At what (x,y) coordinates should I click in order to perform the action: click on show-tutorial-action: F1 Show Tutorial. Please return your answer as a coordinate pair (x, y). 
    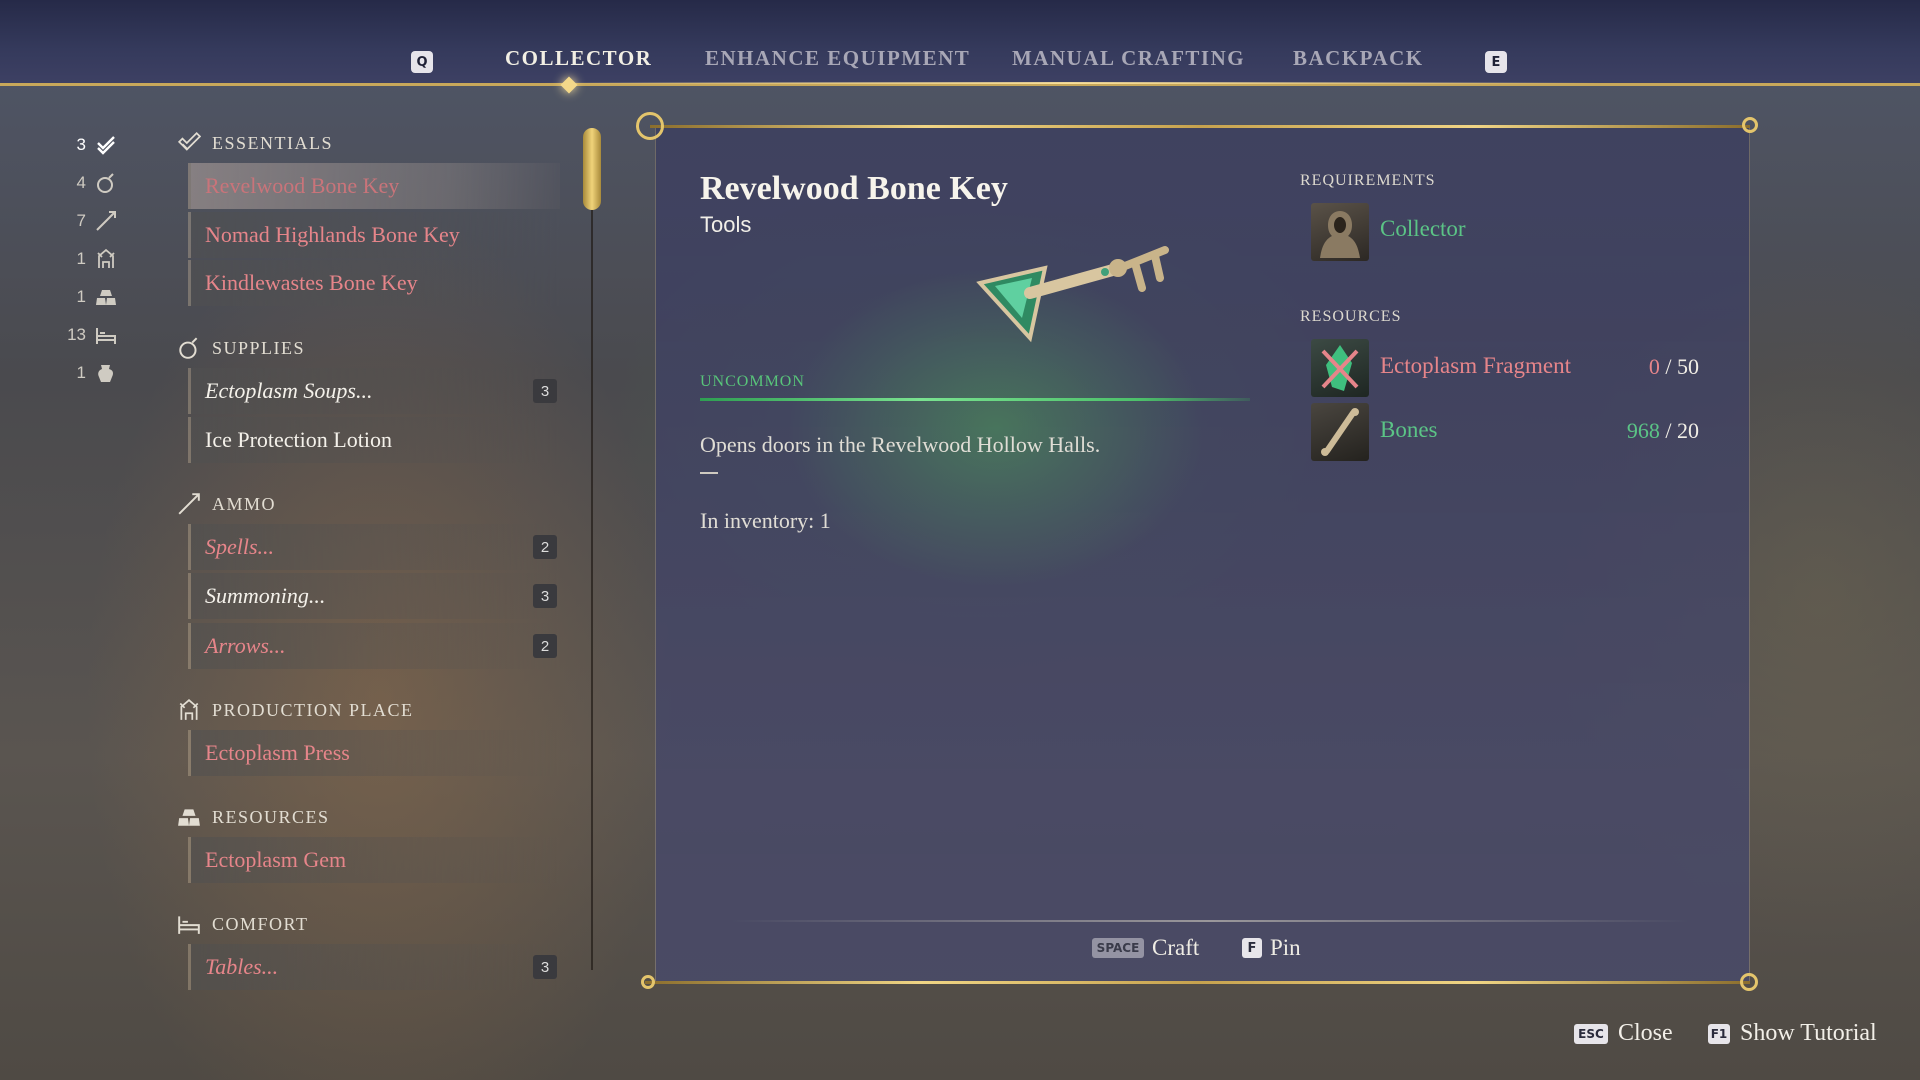
    Looking at the image, I should click on (1792, 1033).